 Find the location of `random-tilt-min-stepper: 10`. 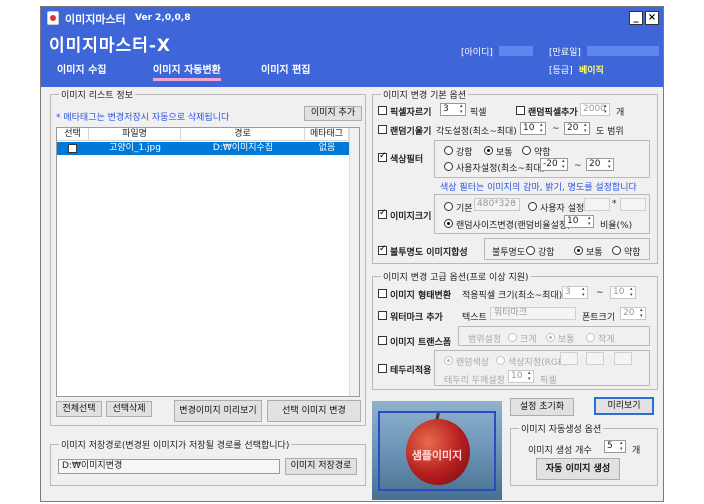

random-tilt-min-stepper: 10 is located at coordinates (533, 128).